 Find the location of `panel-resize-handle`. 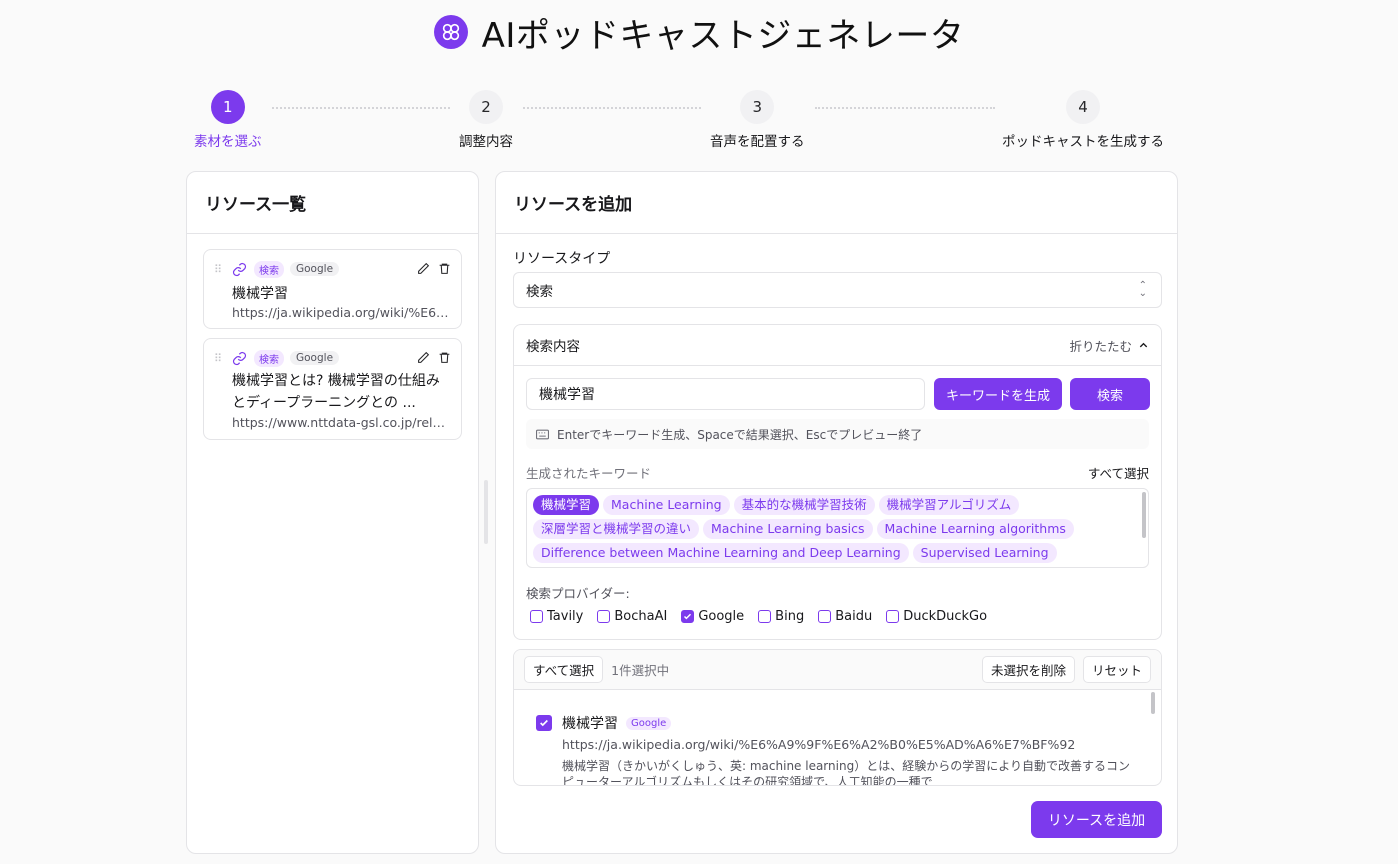

panel-resize-handle is located at coordinates (486, 512).